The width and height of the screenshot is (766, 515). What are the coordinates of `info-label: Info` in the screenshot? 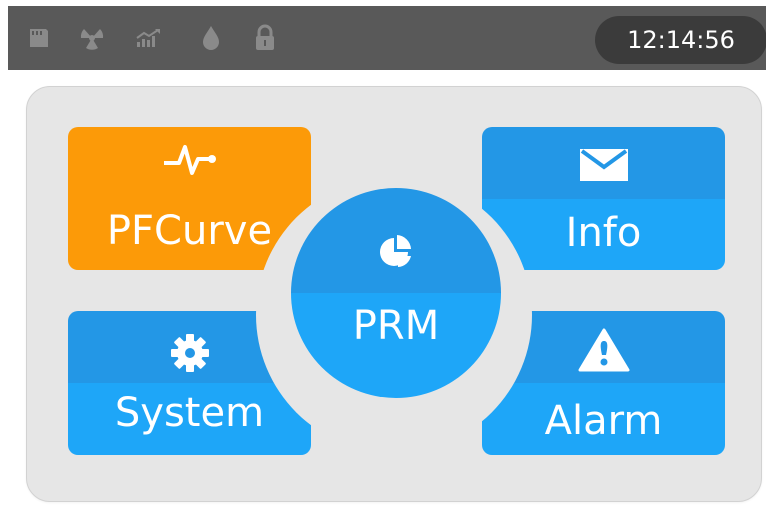 It's located at (603, 233).